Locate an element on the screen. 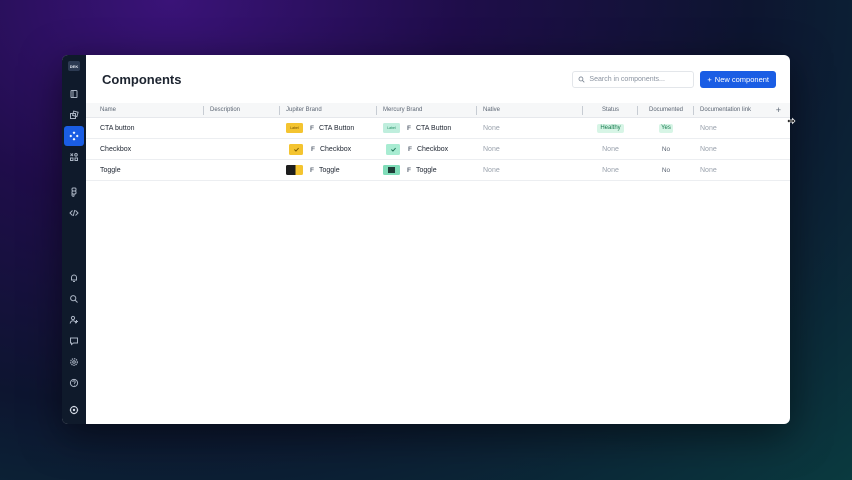 The image size is (852, 480). resize-cursor-icon is located at coordinates (791, 121).